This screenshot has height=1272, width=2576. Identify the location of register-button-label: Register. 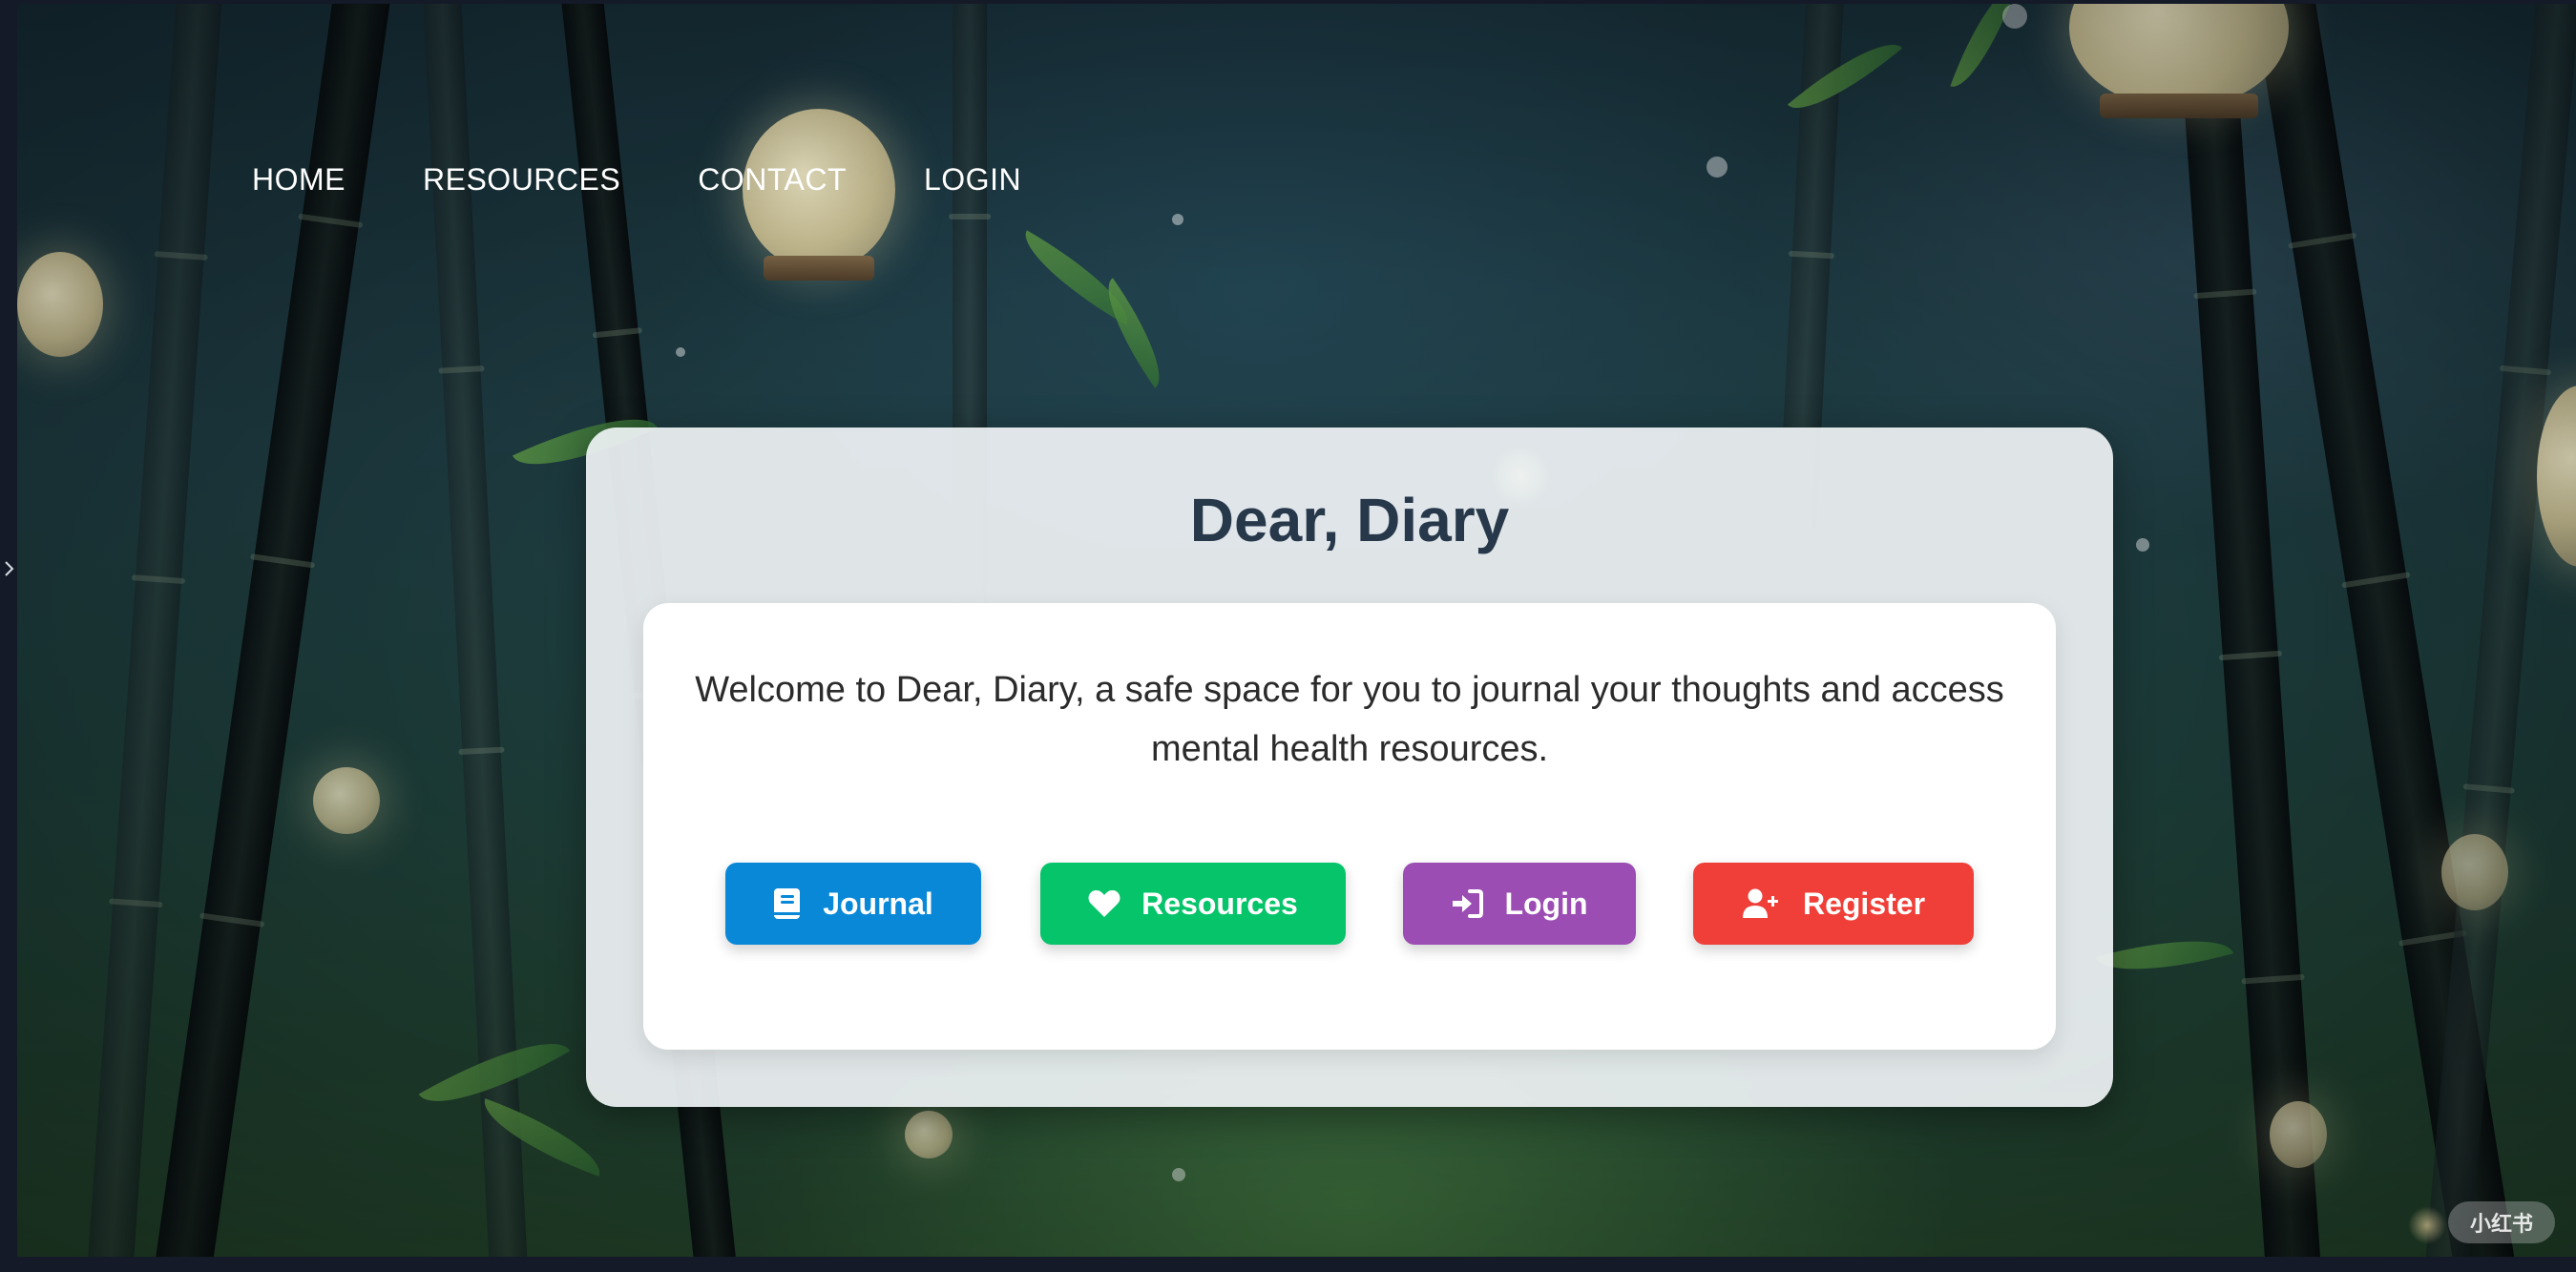
(1864, 903).